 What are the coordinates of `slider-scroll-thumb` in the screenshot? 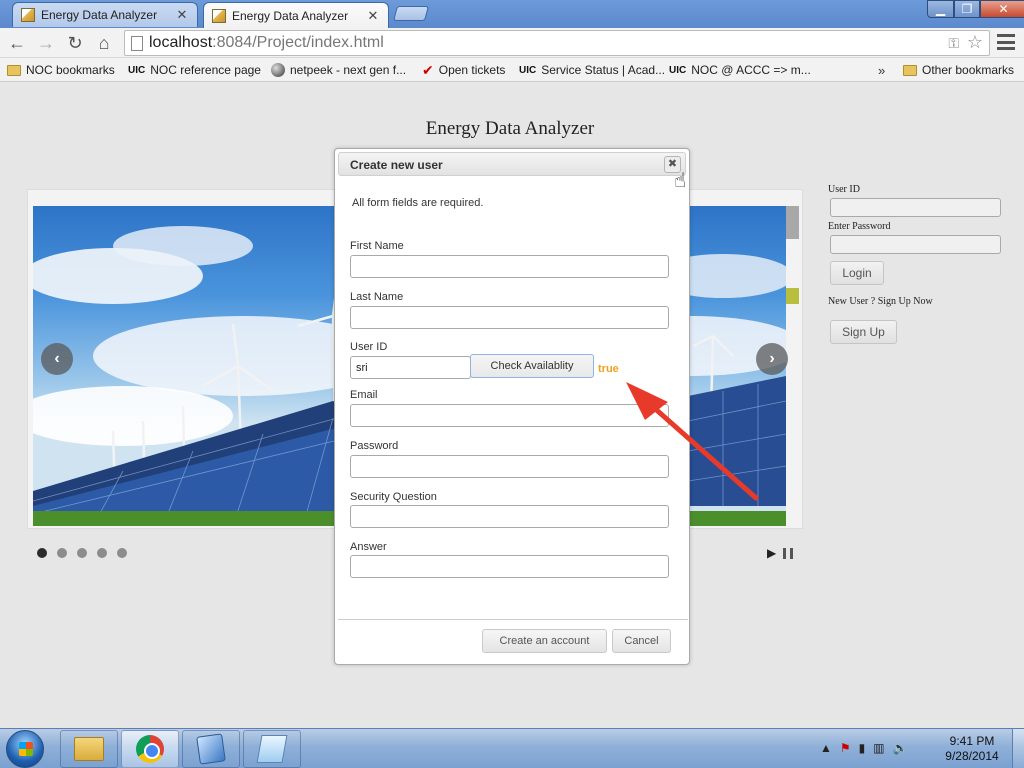 It's located at (792, 222).